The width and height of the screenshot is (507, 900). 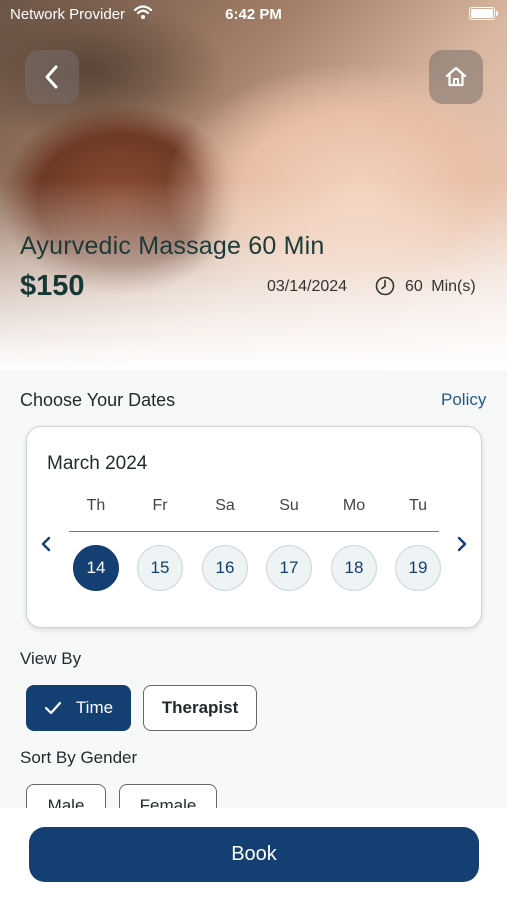 What do you see at coordinates (79, 757) in the screenshot?
I see `sort-by-gender-label: Sort By Gender` at bounding box center [79, 757].